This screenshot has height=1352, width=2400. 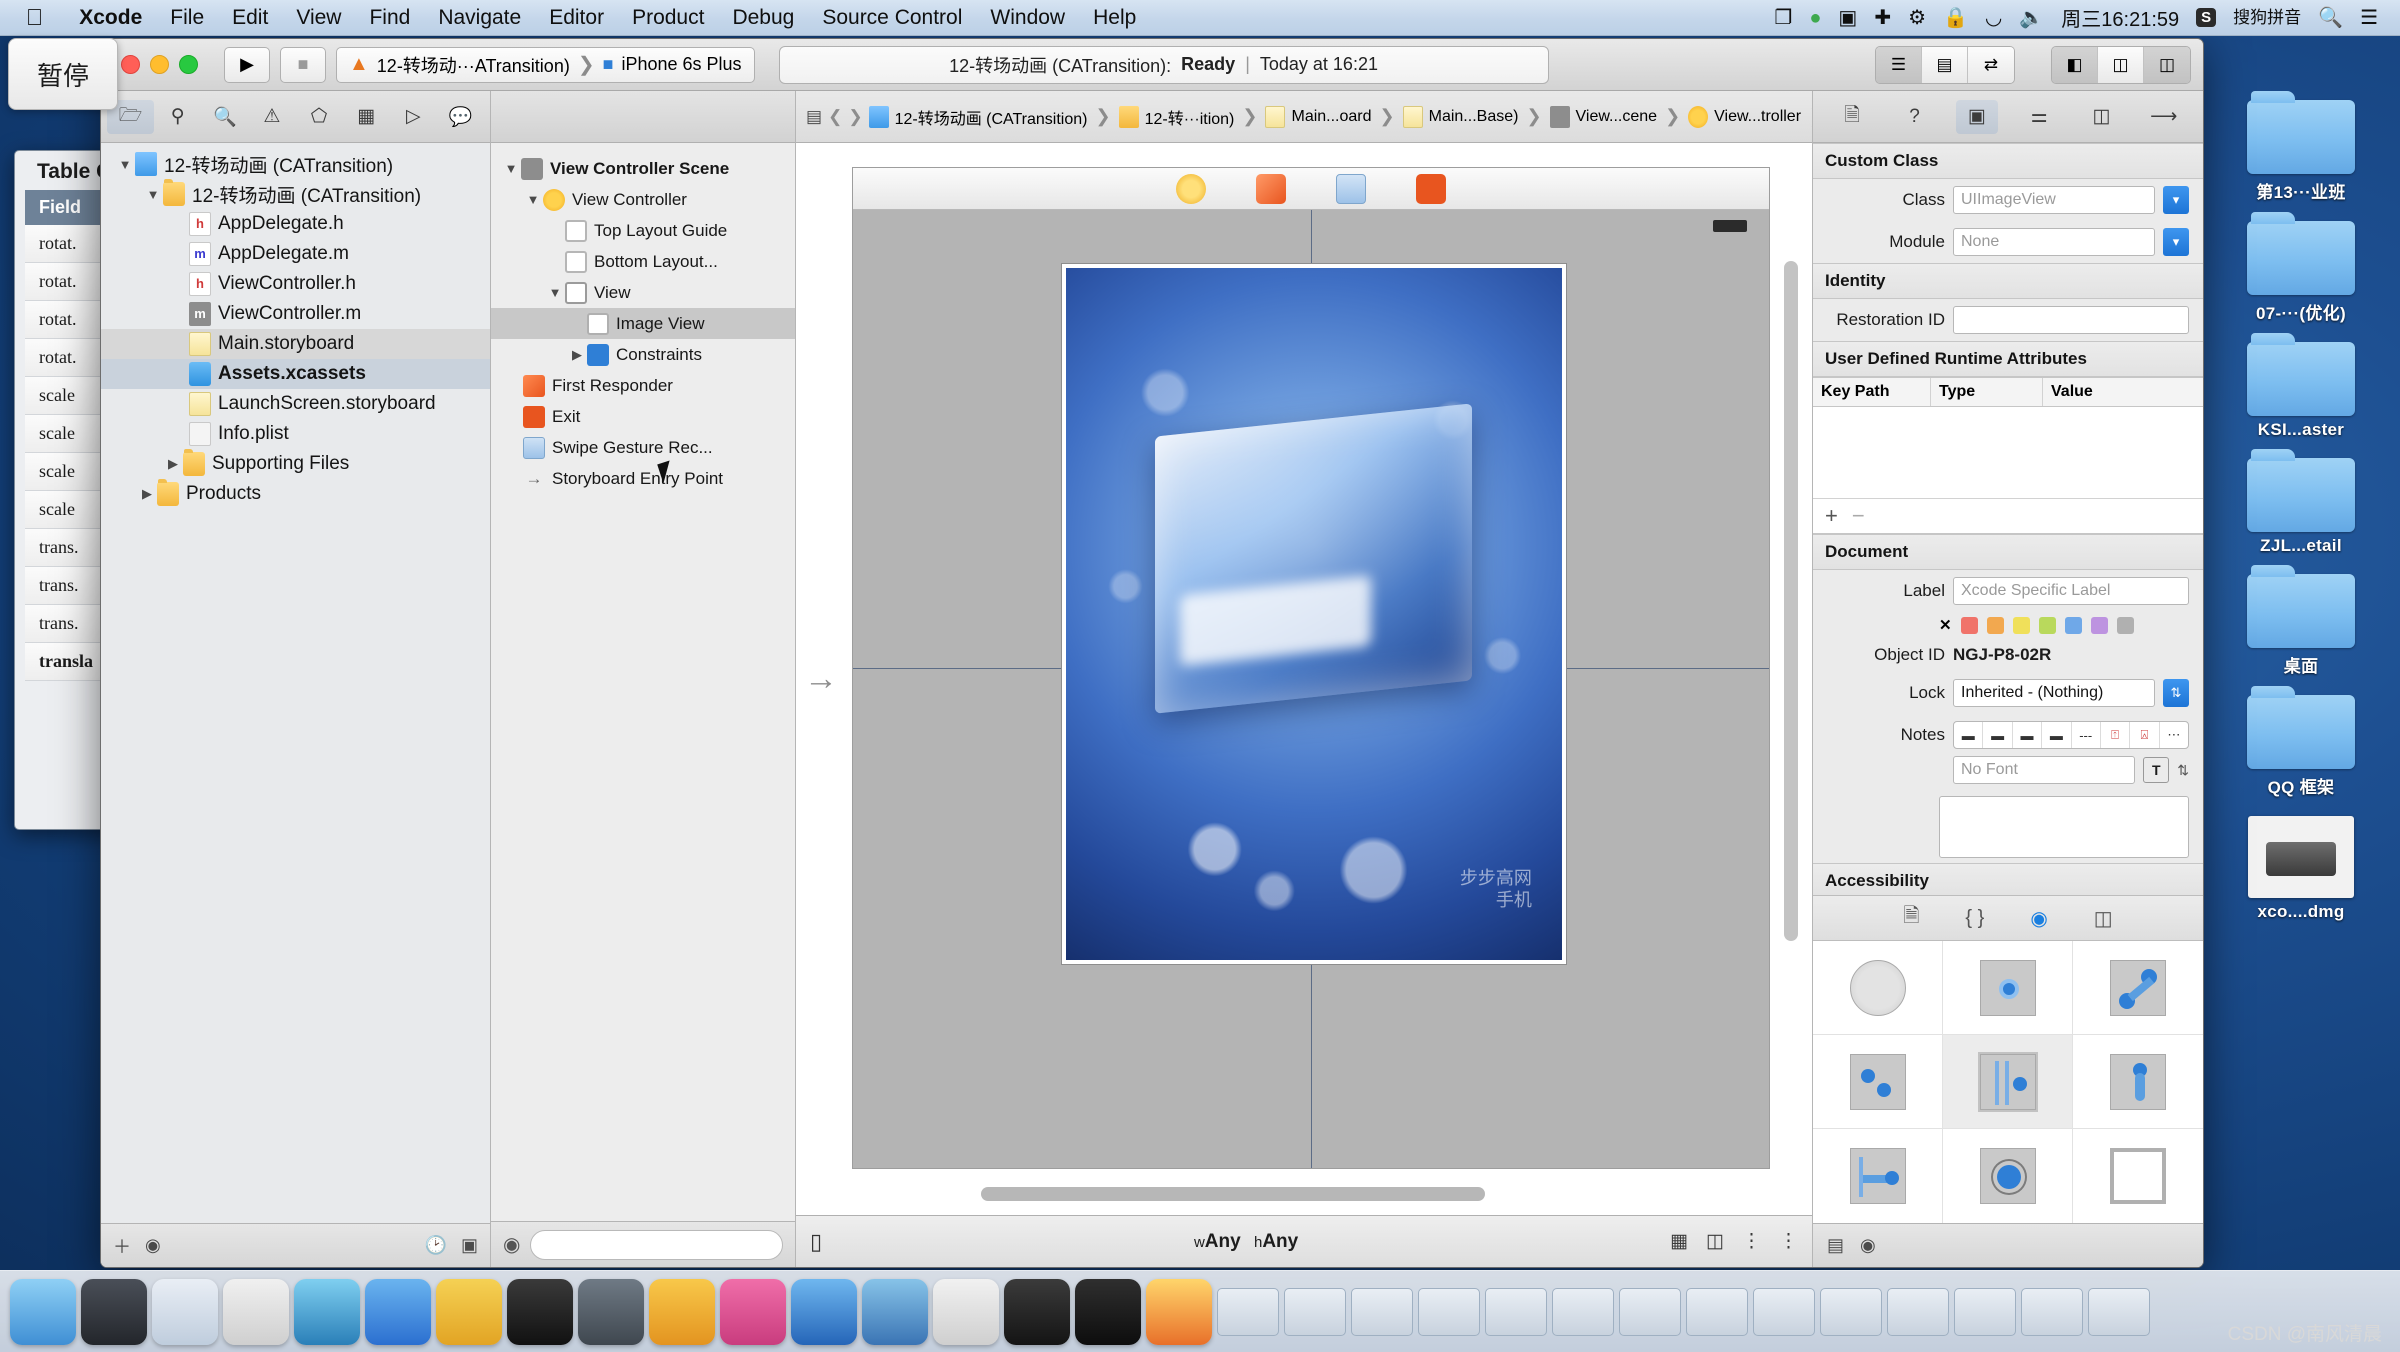 What do you see at coordinates (256, 1311) in the screenshot?
I see `mail-icon` at bounding box center [256, 1311].